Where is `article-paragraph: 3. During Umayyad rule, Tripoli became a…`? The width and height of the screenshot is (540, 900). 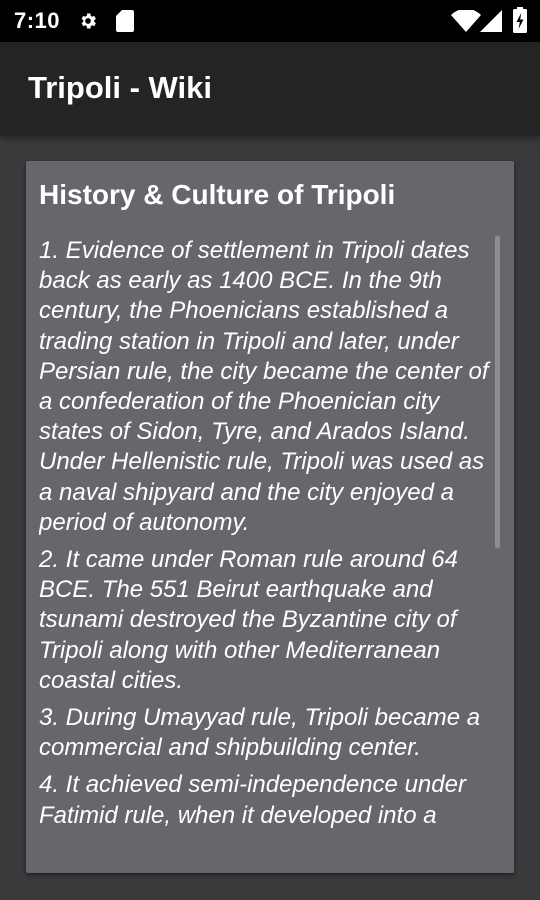
article-paragraph: 3. During Umayyad rule, Tripoli became a… is located at coordinates (260, 733).